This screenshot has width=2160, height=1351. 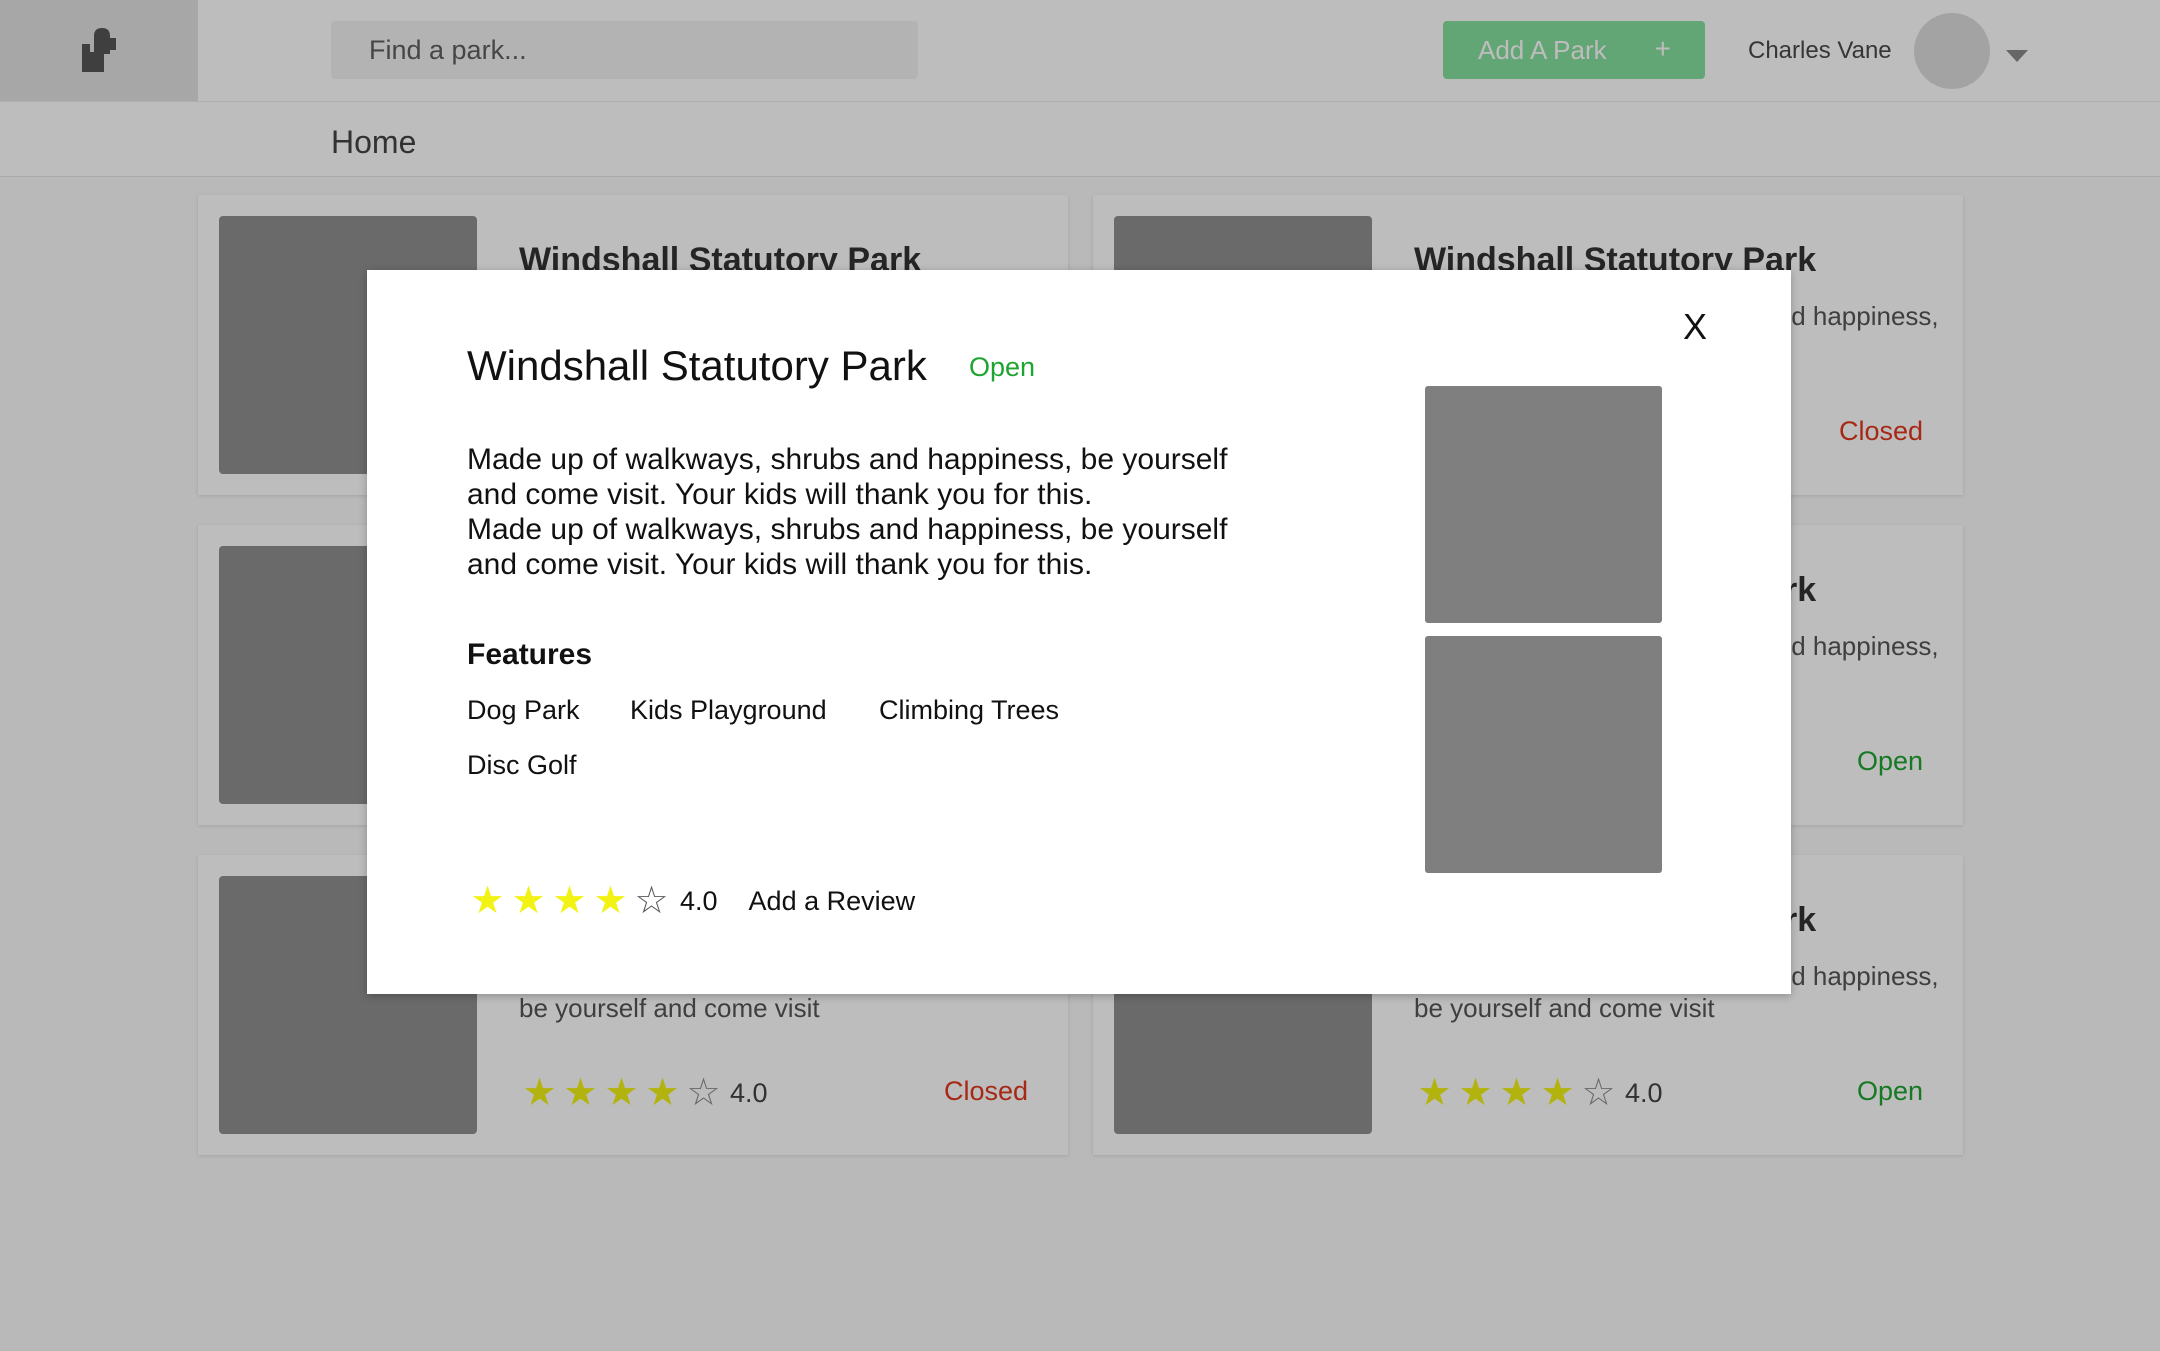 I want to click on star-rating: ★ ★ ★ ★ ☆, so click(x=569, y=901).